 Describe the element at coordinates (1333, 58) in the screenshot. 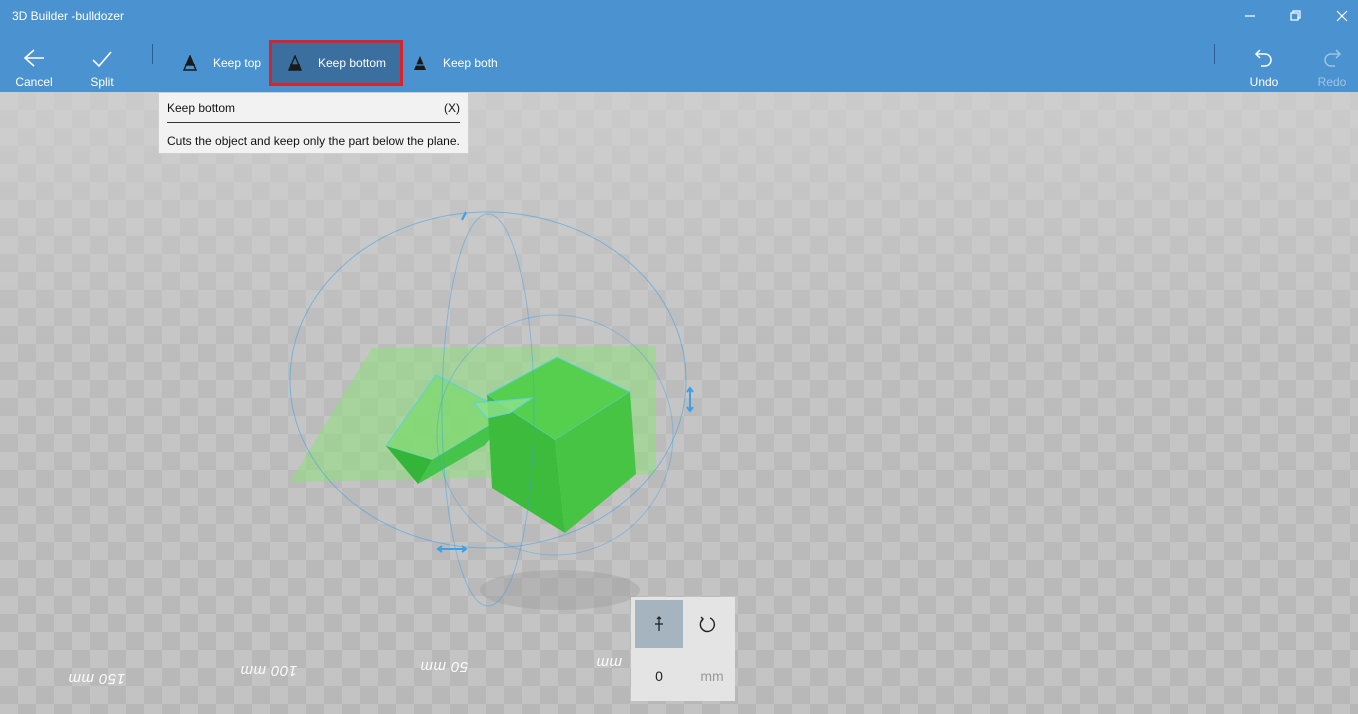

I see `redo-icon` at that location.